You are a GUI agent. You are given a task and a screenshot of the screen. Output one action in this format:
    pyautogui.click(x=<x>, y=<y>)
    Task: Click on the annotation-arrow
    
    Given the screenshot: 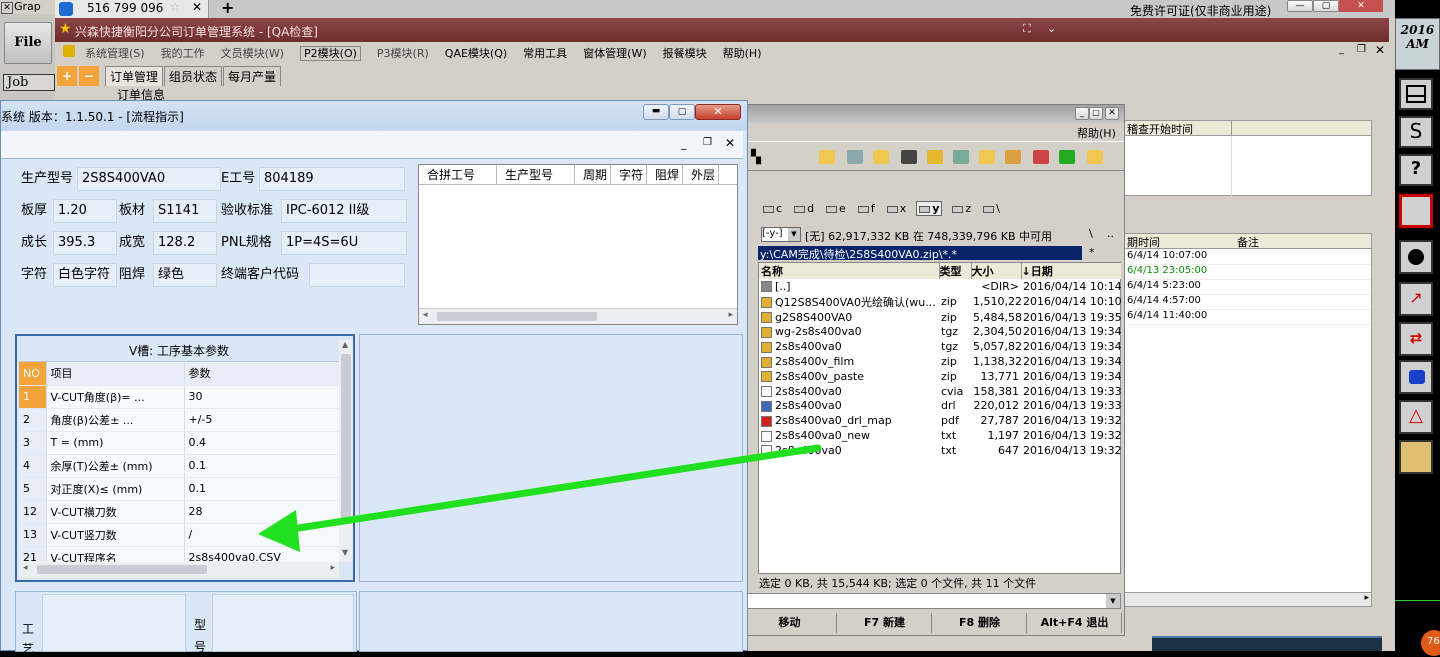 What is the action you would take?
    pyautogui.click(x=540, y=498)
    